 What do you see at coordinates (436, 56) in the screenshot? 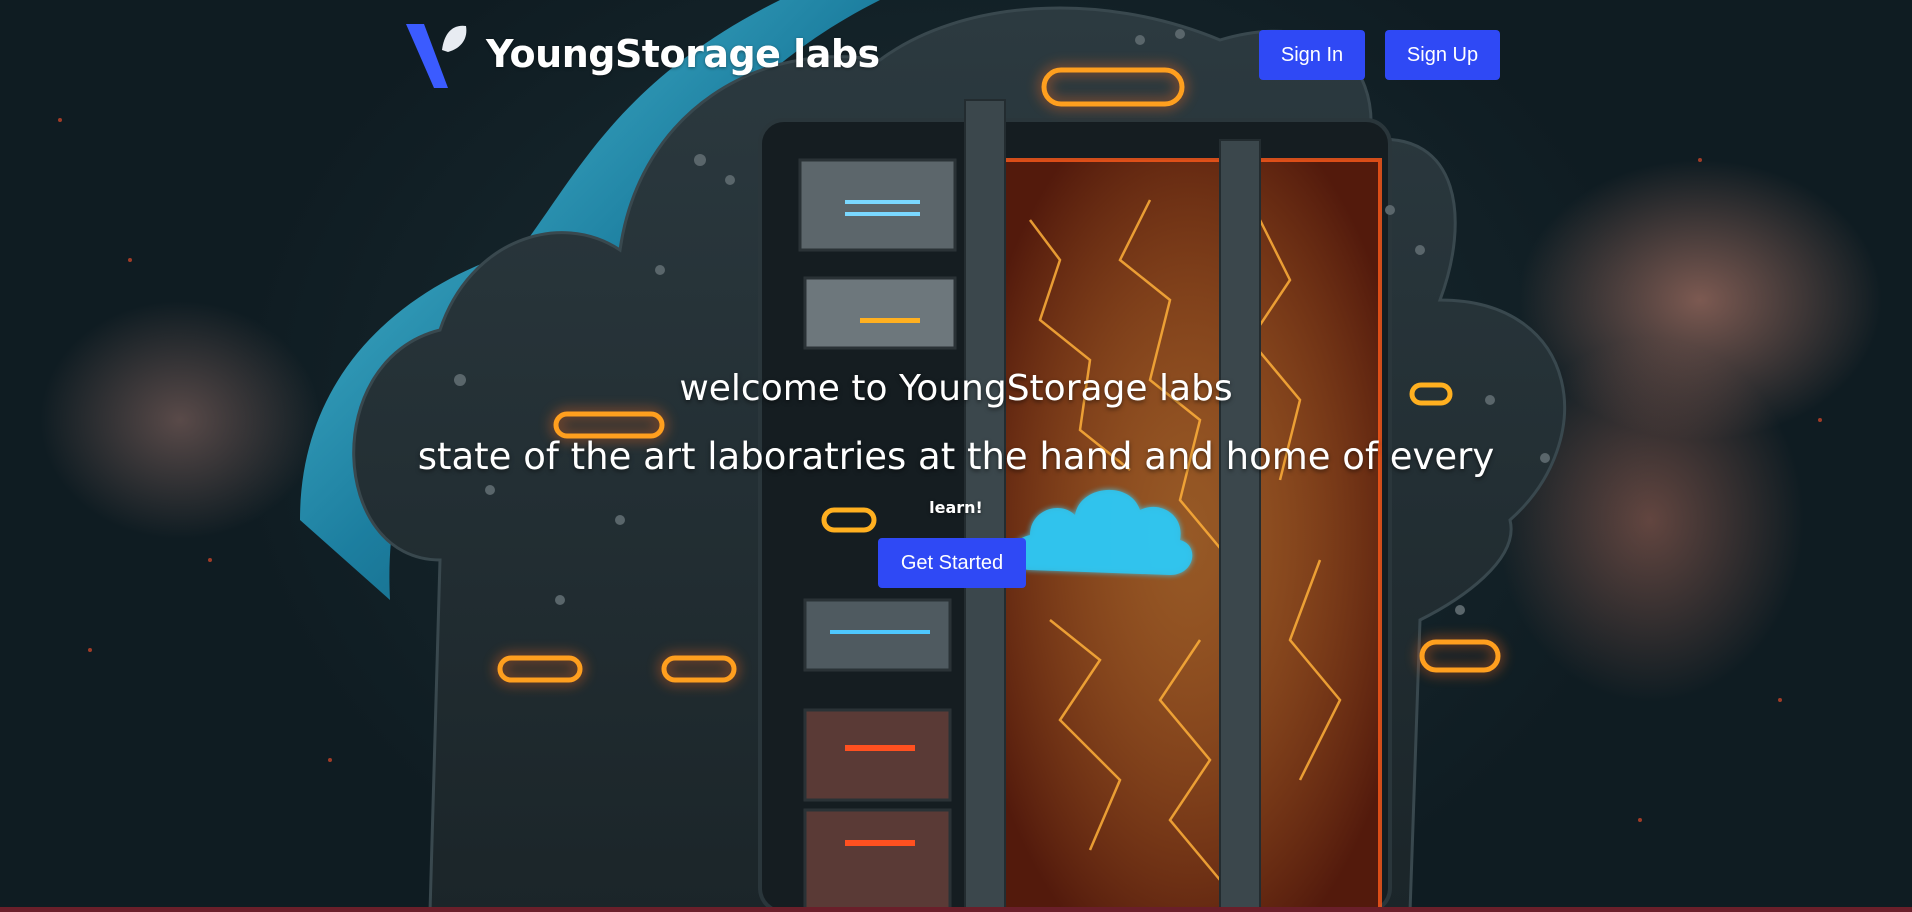
I see `brand-logo-icon` at bounding box center [436, 56].